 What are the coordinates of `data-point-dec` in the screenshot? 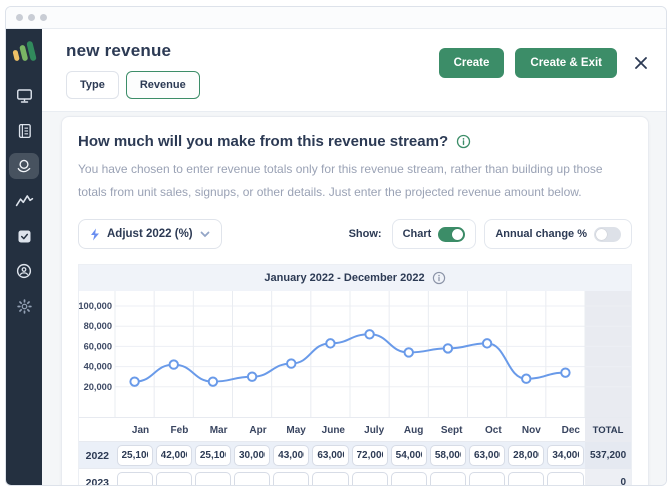 It's located at (565, 372).